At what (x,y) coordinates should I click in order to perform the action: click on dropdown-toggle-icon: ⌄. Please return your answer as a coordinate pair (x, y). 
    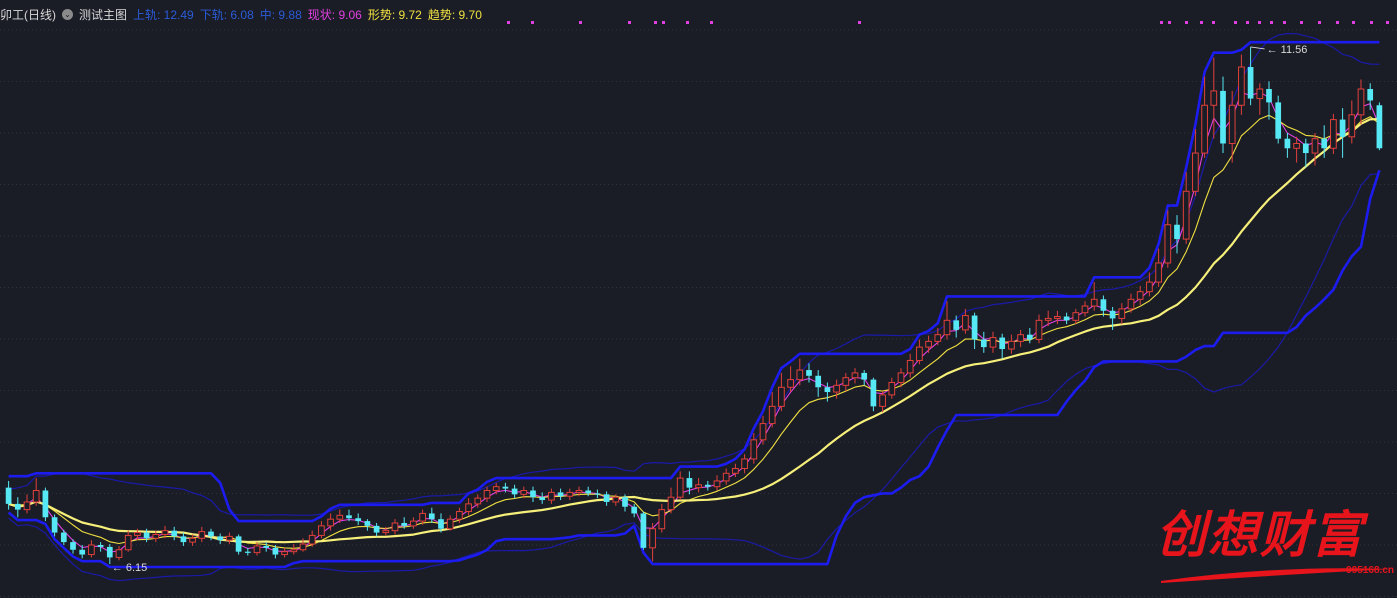
    Looking at the image, I should click on (67, 14).